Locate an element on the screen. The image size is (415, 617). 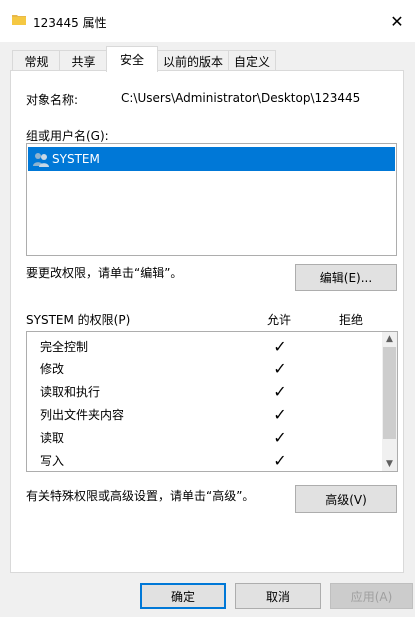
scrollbar-thumb is located at coordinates (389, 393).